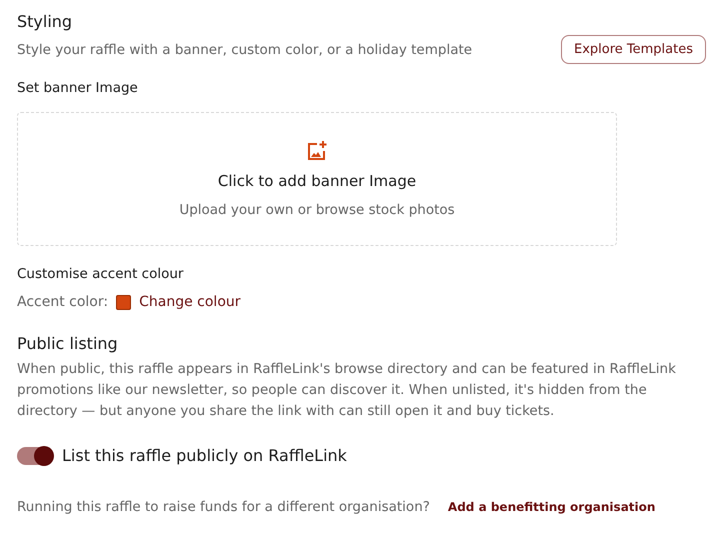 This screenshot has height=544, width=716. Describe the element at coordinates (35, 455) in the screenshot. I see `listing-toggle` at that location.